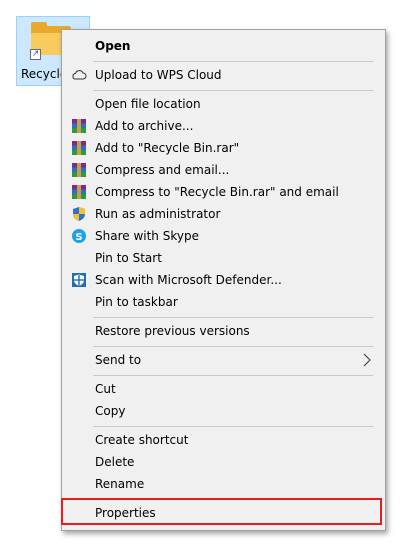 The image size is (416, 558). What do you see at coordinates (223, 389) in the screenshot?
I see `menu-item-cut: Cut` at bounding box center [223, 389].